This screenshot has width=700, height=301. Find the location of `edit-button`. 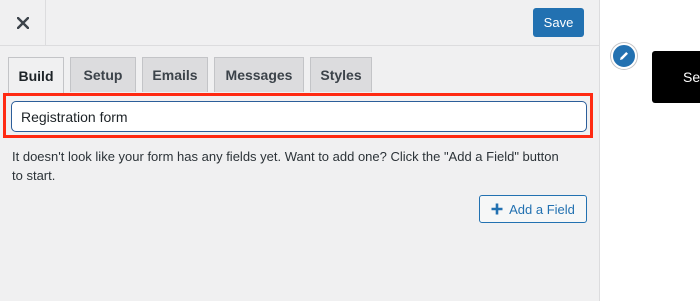

edit-button is located at coordinates (624, 56).